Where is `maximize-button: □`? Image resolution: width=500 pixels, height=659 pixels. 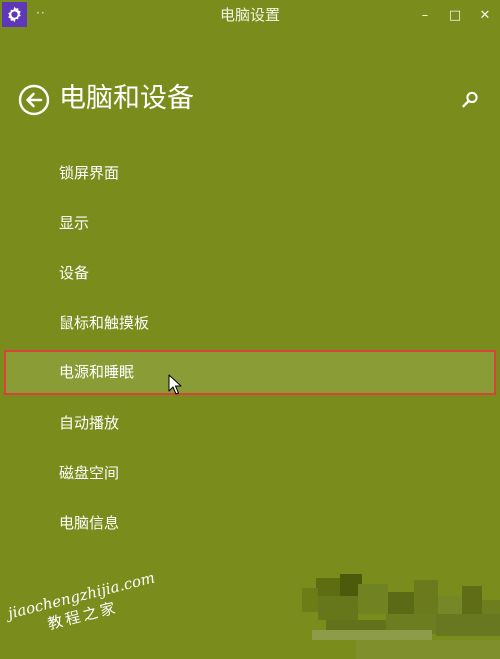 maximize-button: □ is located at coordinates (455, 15).